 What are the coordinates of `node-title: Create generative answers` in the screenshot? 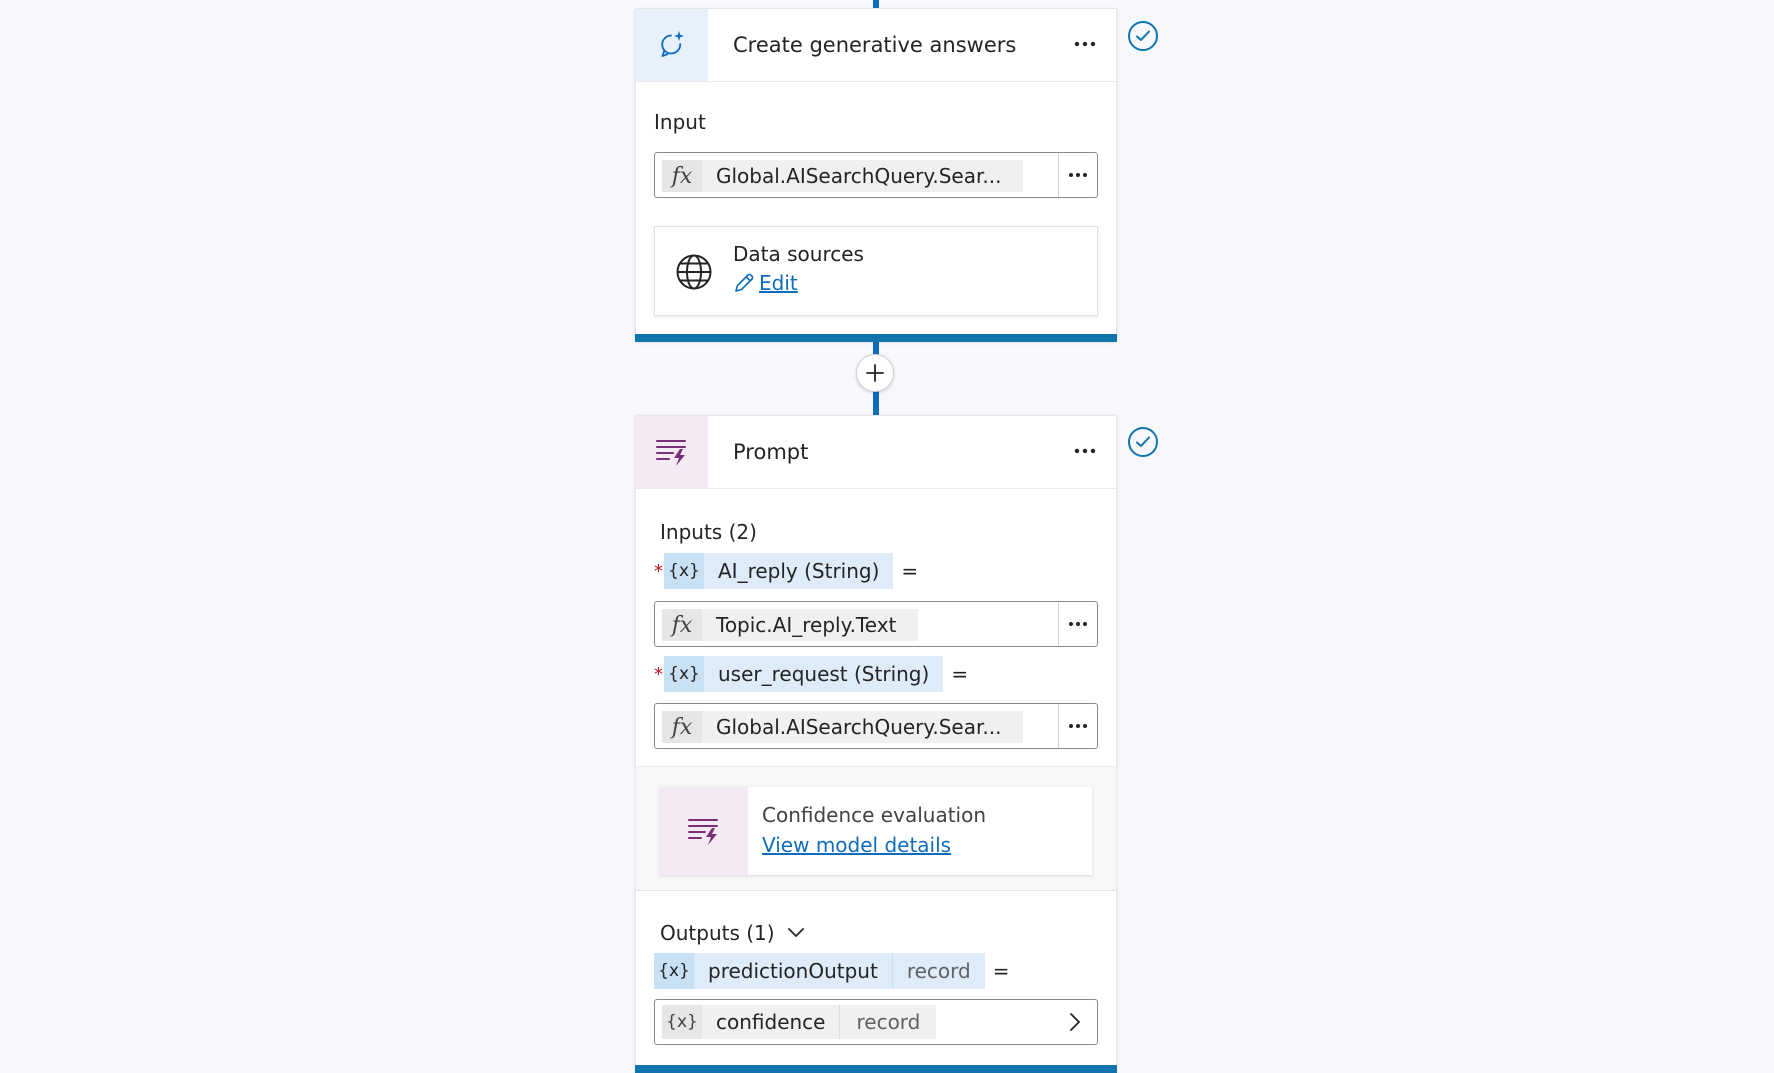 It's located at (875, 45).